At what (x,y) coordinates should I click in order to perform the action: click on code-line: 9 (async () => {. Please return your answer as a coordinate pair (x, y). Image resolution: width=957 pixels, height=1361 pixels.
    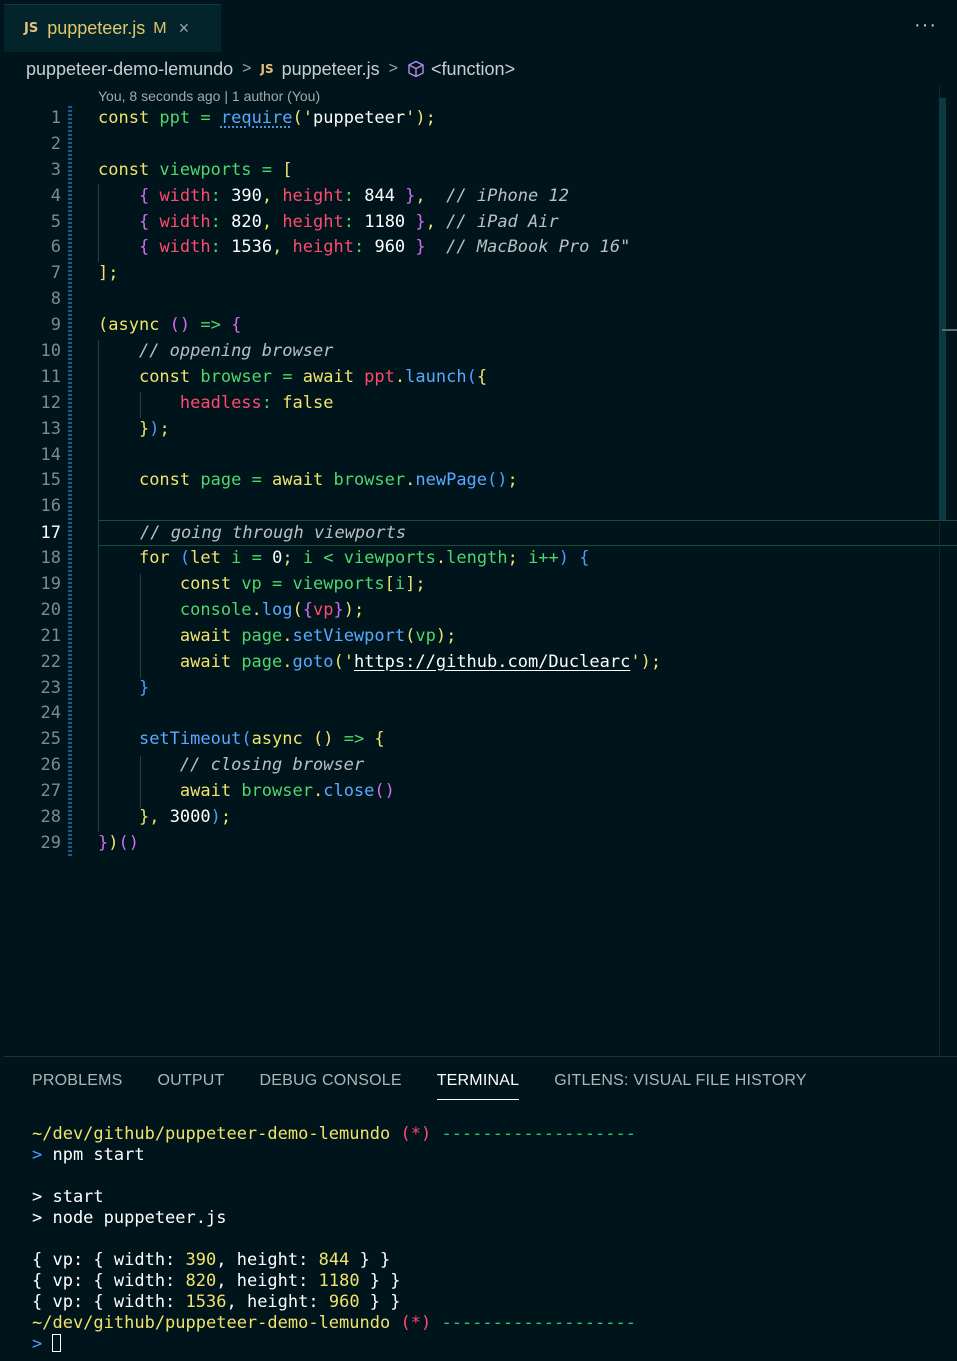
    Looking at the image, I should click on (478, 326).